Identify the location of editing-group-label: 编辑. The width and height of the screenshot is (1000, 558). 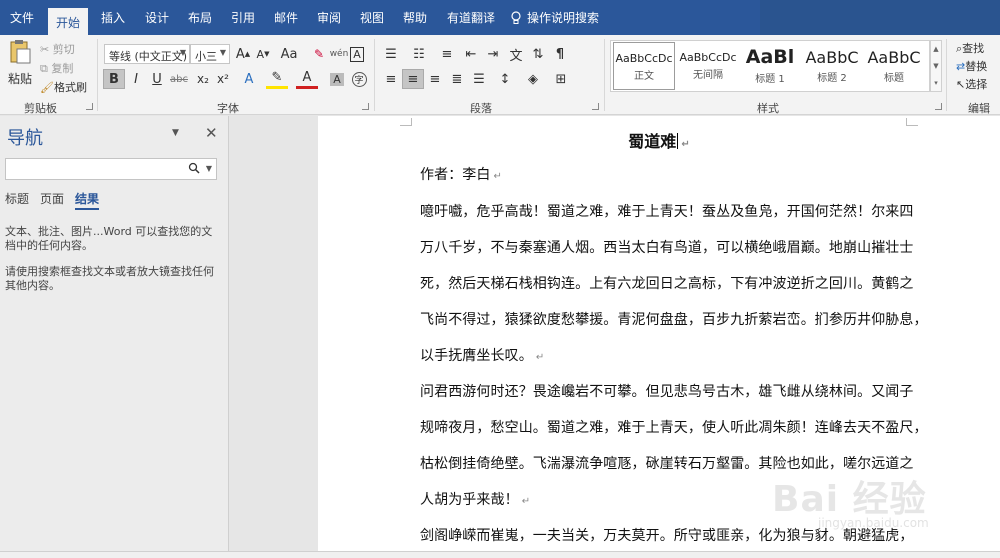
(979, 108).